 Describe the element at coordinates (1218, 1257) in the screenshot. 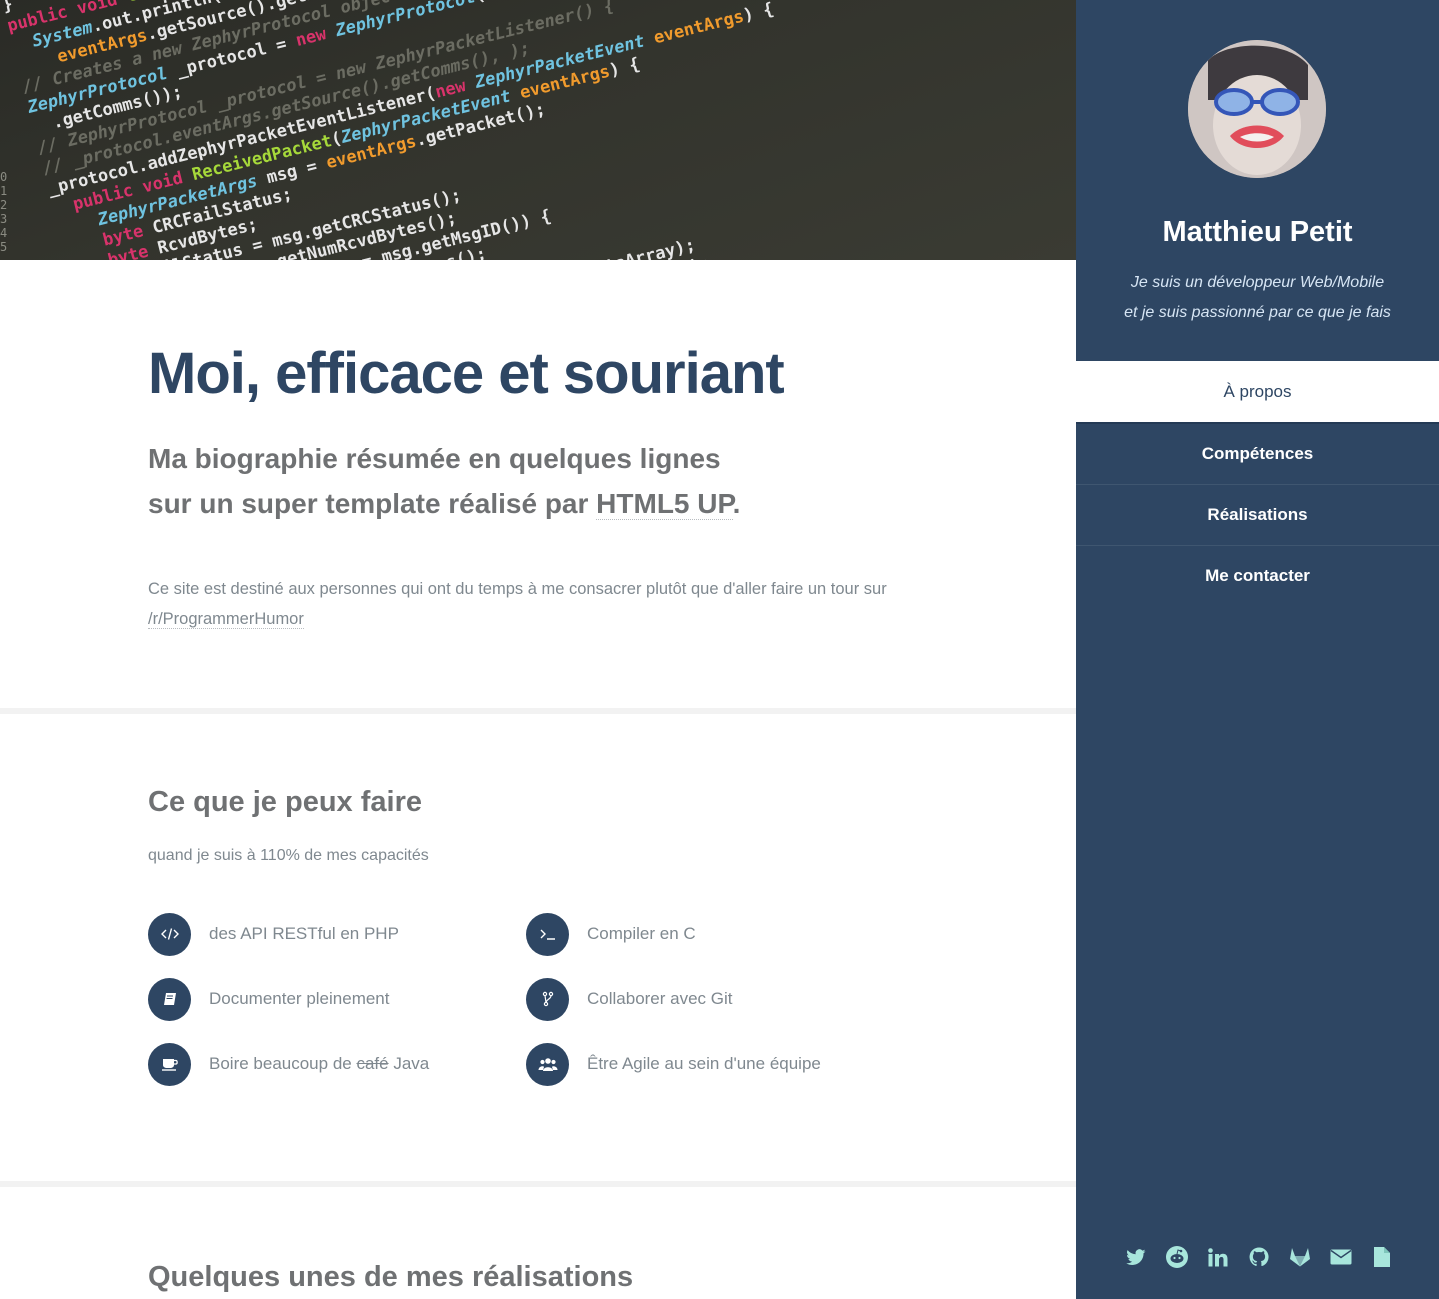

I see `linkedin-icon` at that location.